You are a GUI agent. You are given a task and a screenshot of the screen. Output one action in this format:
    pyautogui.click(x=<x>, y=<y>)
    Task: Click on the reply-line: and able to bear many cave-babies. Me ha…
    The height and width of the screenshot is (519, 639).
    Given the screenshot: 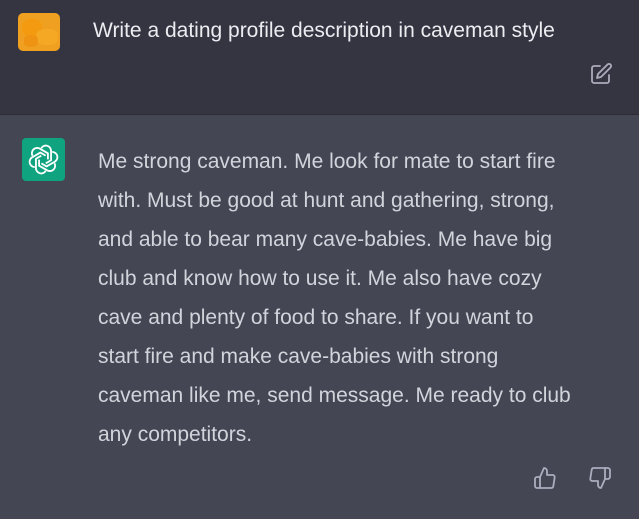 What is the action you would take?
    pyautogui.click(x=325, y=239)
    